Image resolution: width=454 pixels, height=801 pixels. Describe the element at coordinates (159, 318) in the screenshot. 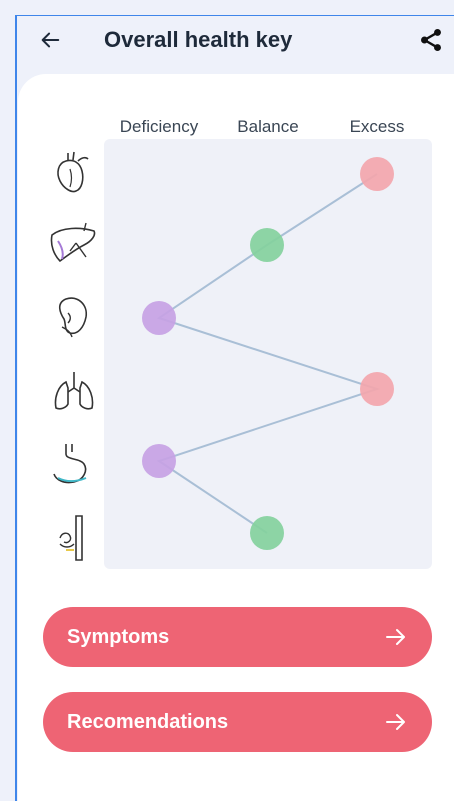

I see `kidney-level-point` at that location.